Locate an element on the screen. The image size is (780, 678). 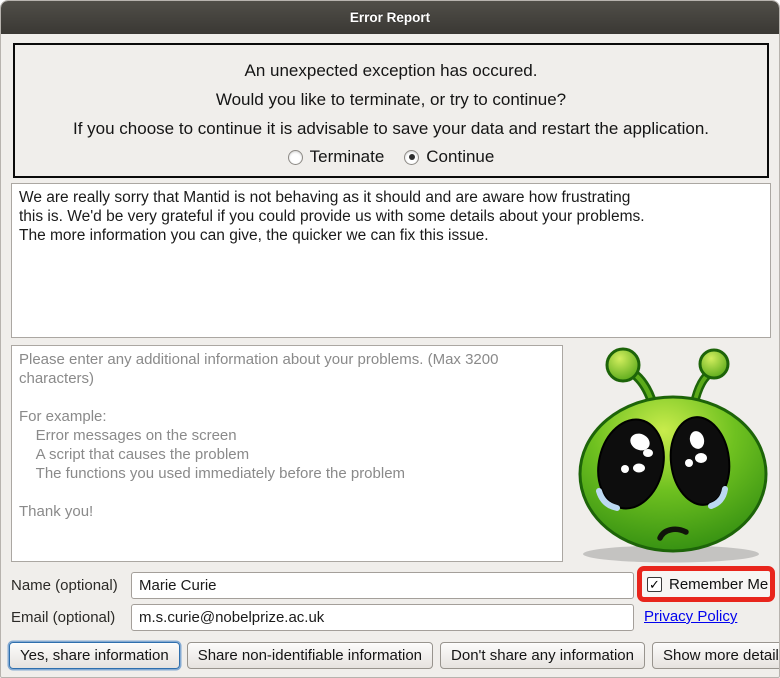
remember-me-highlight: ✓ Remember Me is located at coordinates (706, 584).